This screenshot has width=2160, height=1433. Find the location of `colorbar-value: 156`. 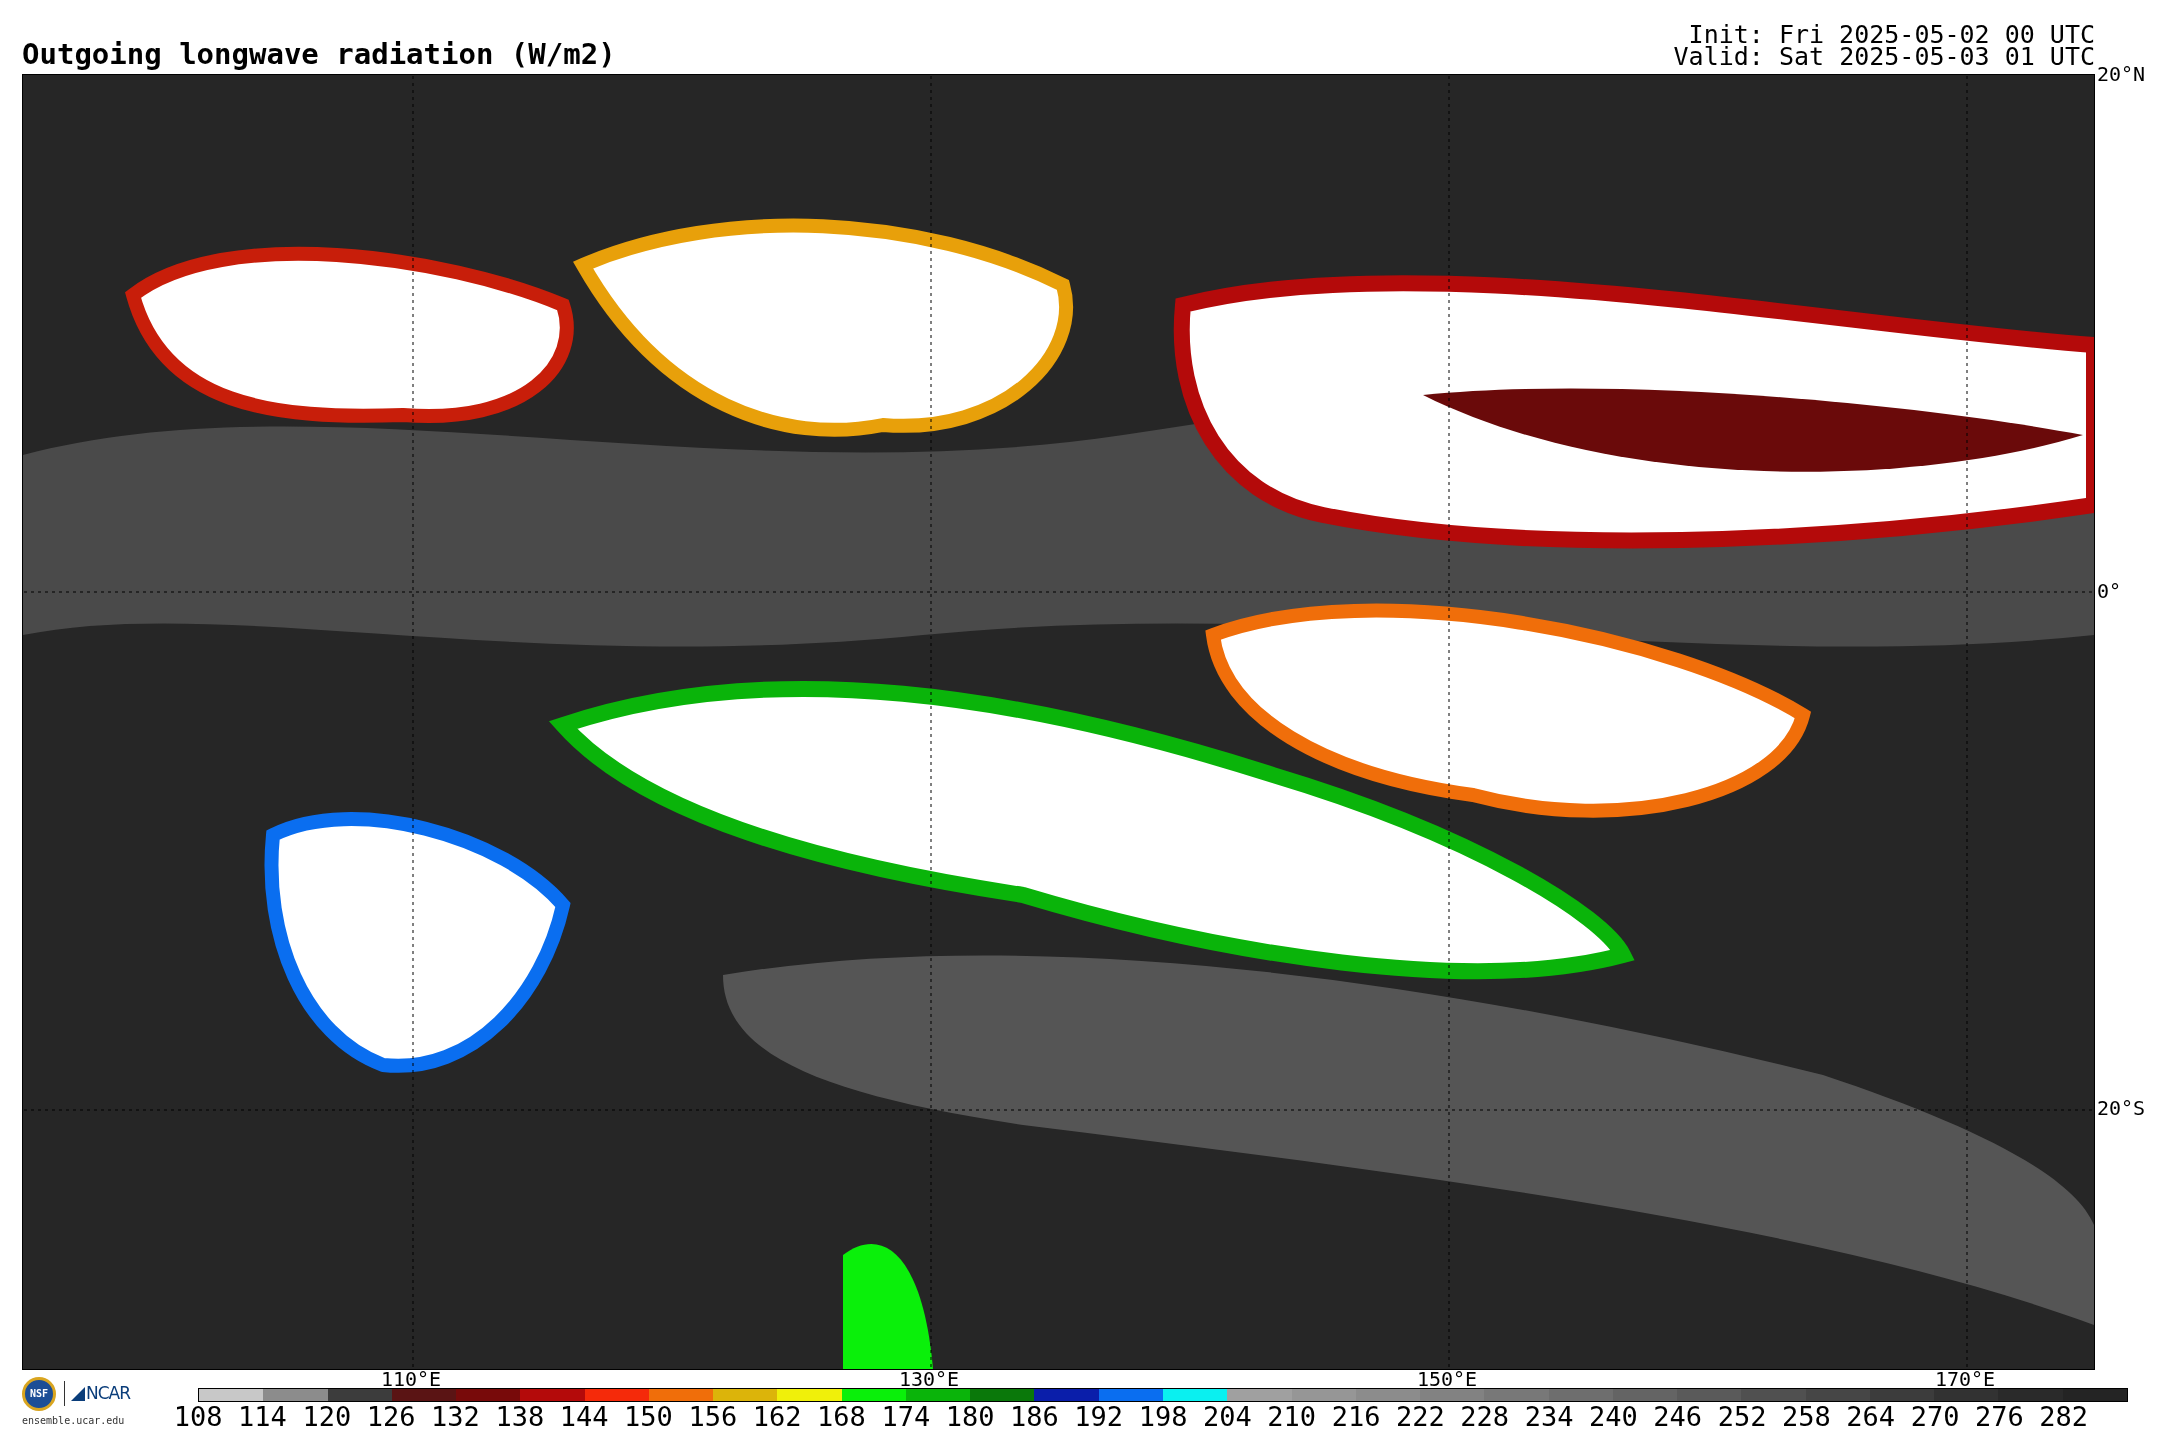

colorbar-value: 156 is located at coordinates (713, 1417).